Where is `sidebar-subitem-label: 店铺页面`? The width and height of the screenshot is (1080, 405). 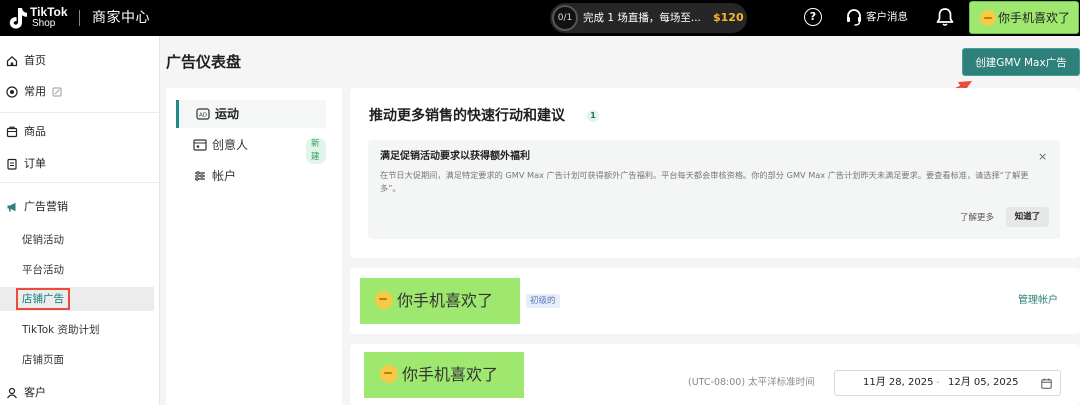
sidebar-subitem-label: 店铺页面 is located at coordinates (43, 360).